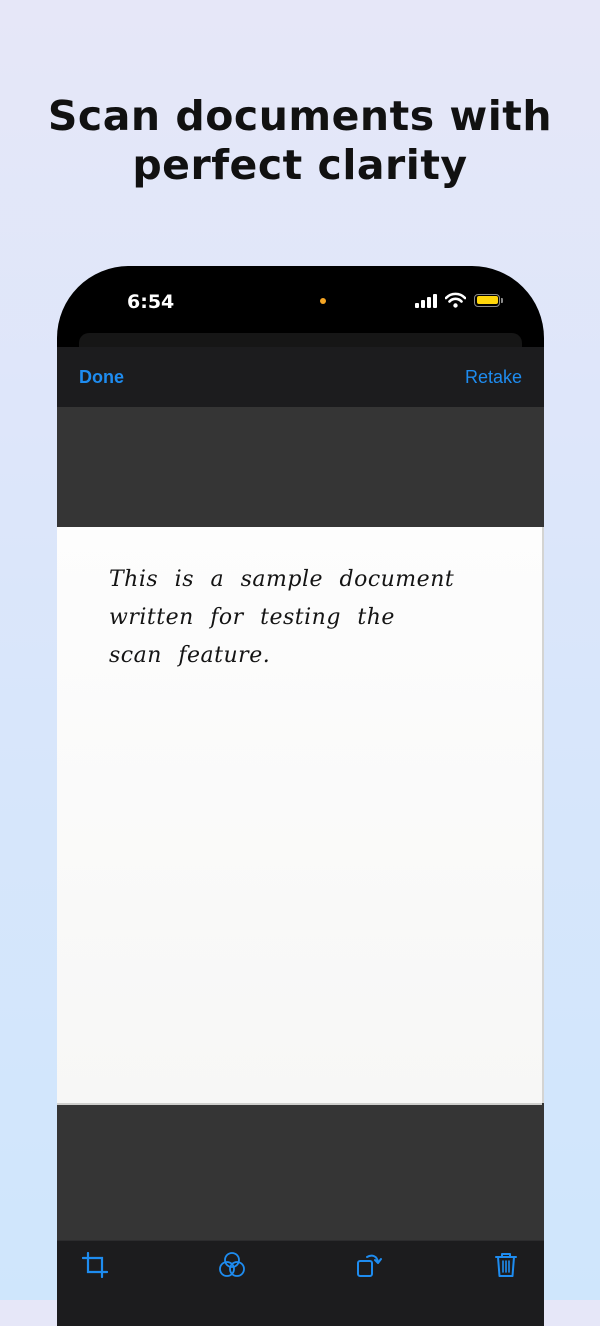  I want to click on delete-button, so click(506, 1265).